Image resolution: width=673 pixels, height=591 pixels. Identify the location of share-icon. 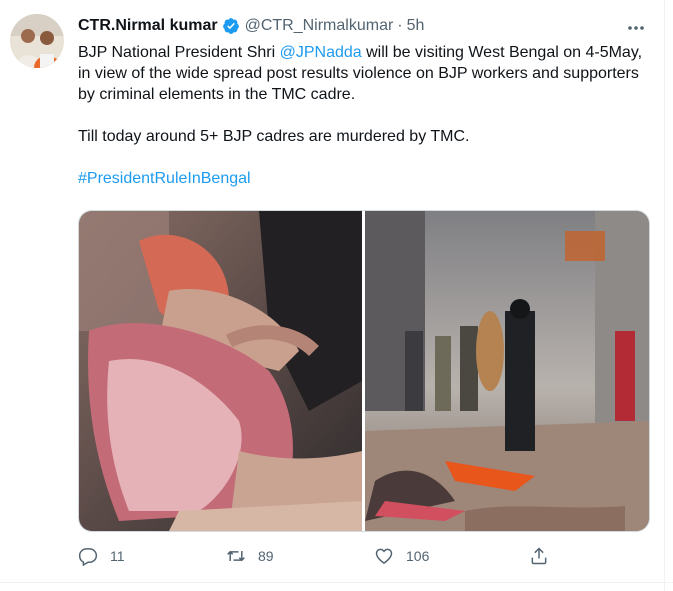
(539, 556).